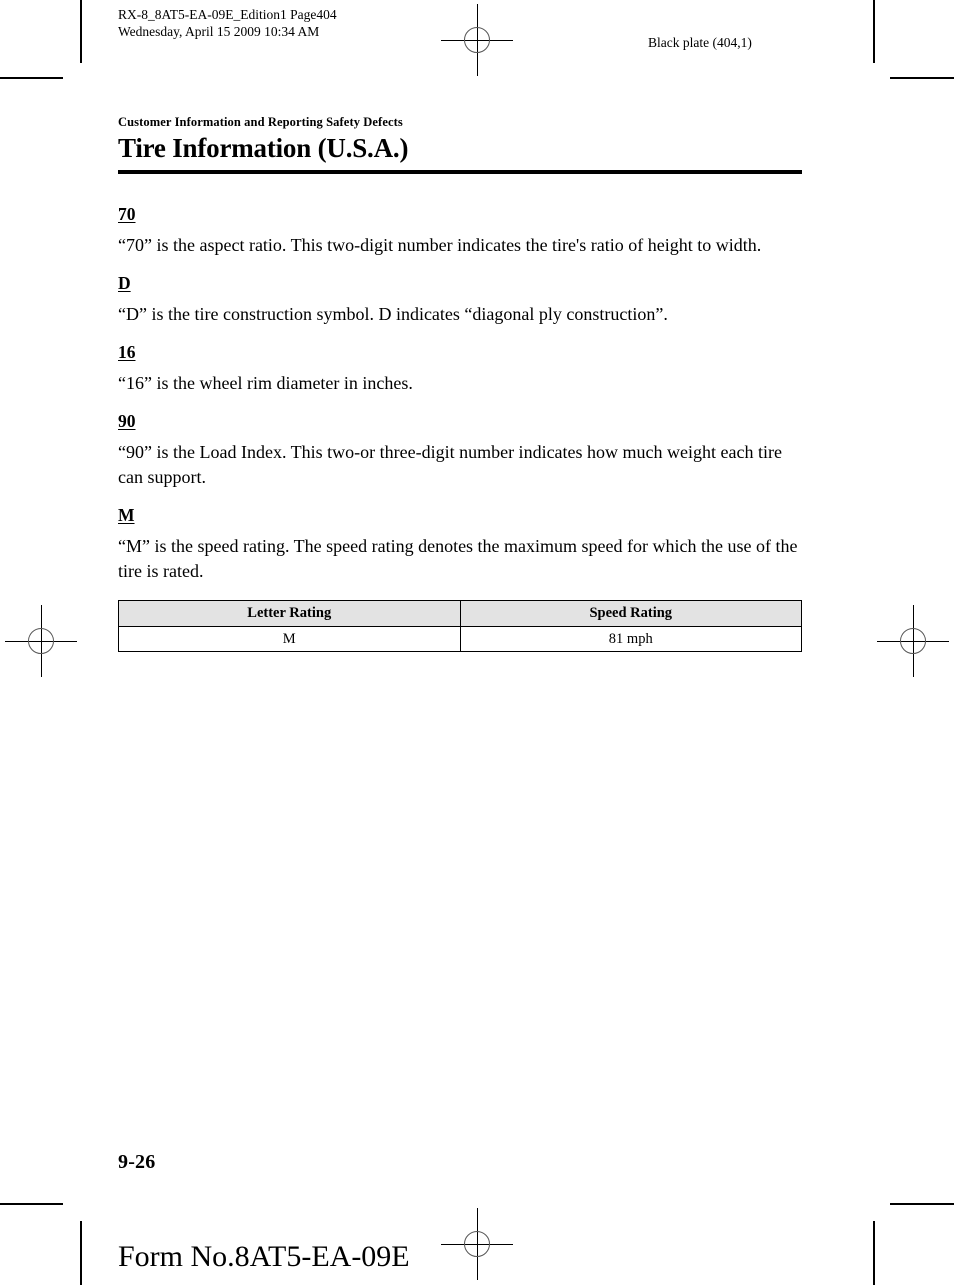  I want to click on page-number: 9-26, so click(137, 1162).